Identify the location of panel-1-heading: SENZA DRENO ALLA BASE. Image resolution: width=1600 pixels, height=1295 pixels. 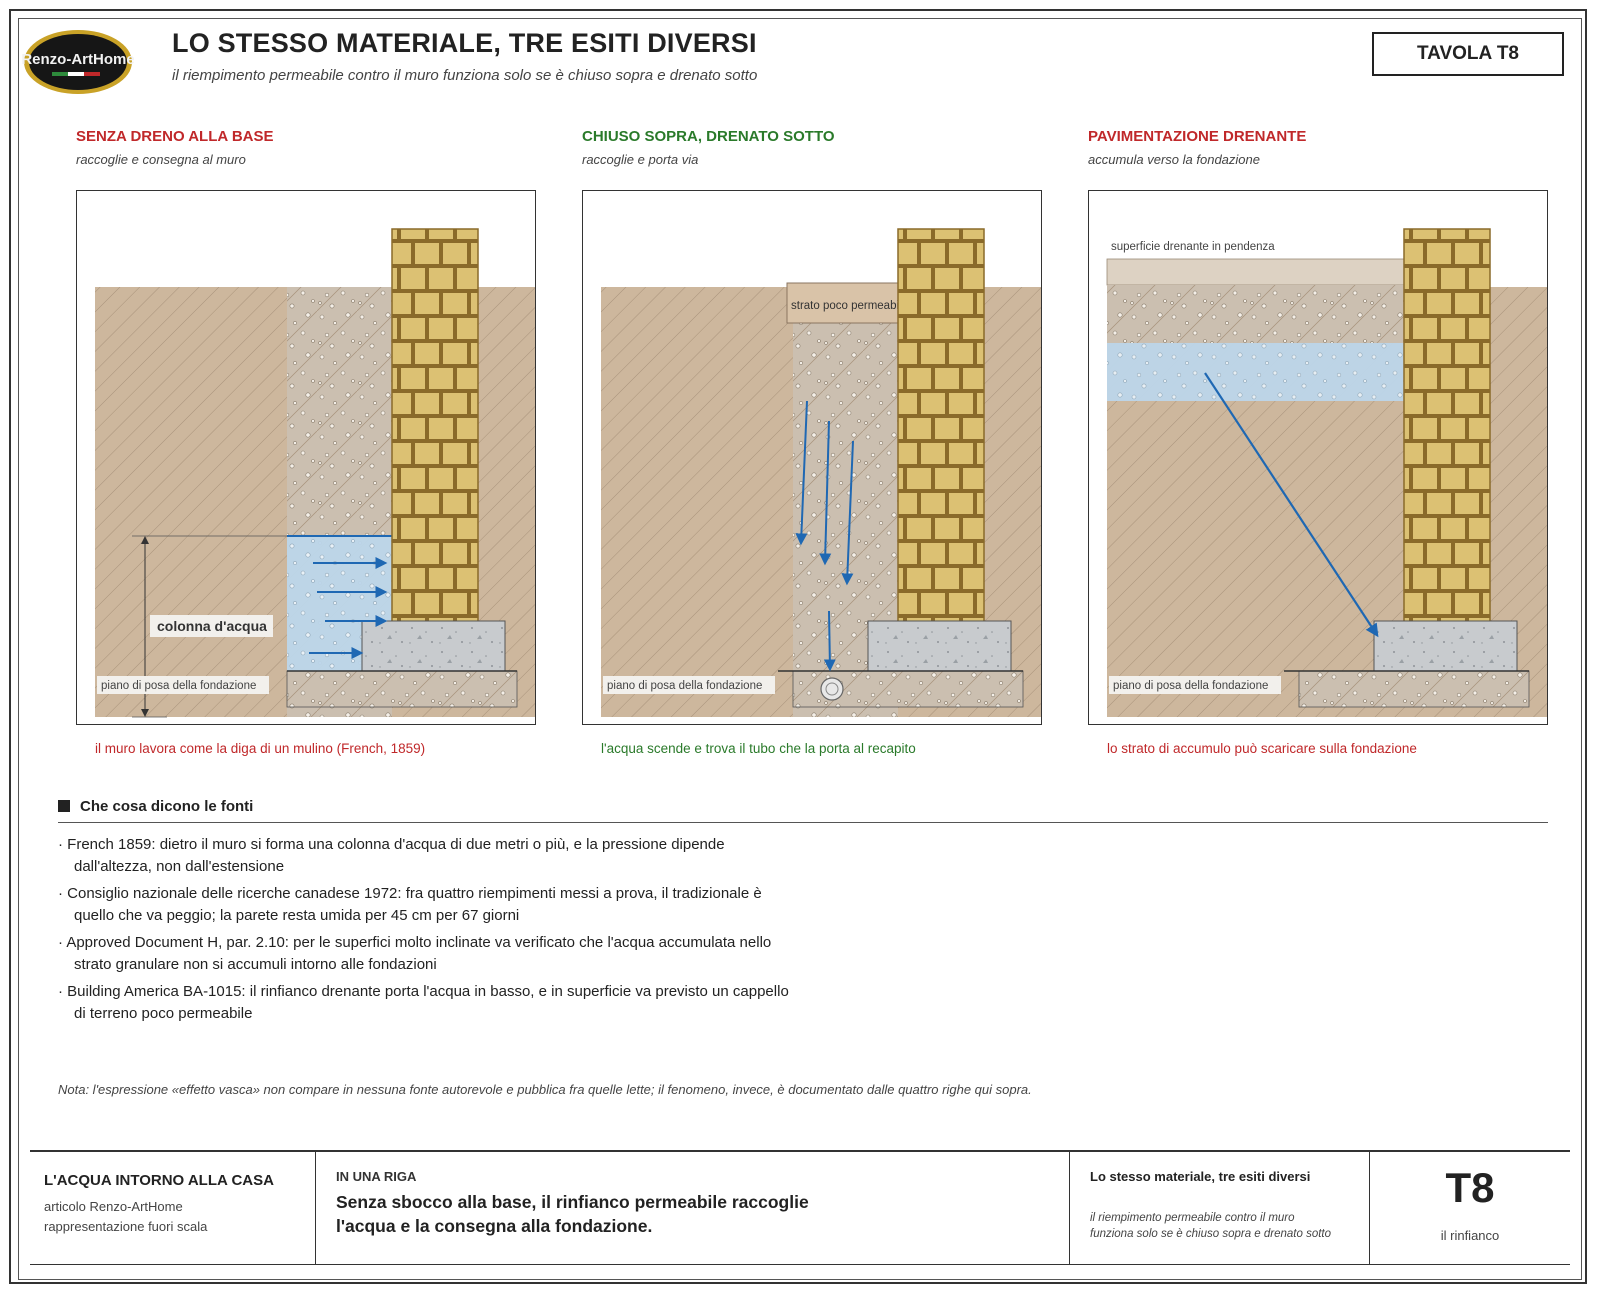
(175, 136).